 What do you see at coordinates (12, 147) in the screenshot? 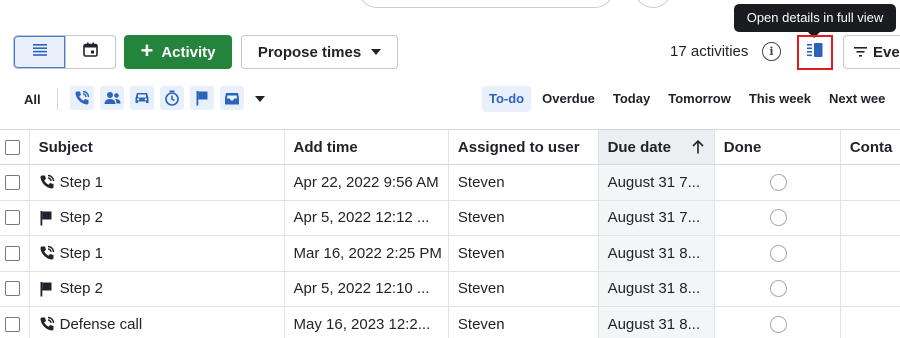
I see `select-all-checkbox` at bounding box center [12, 147].